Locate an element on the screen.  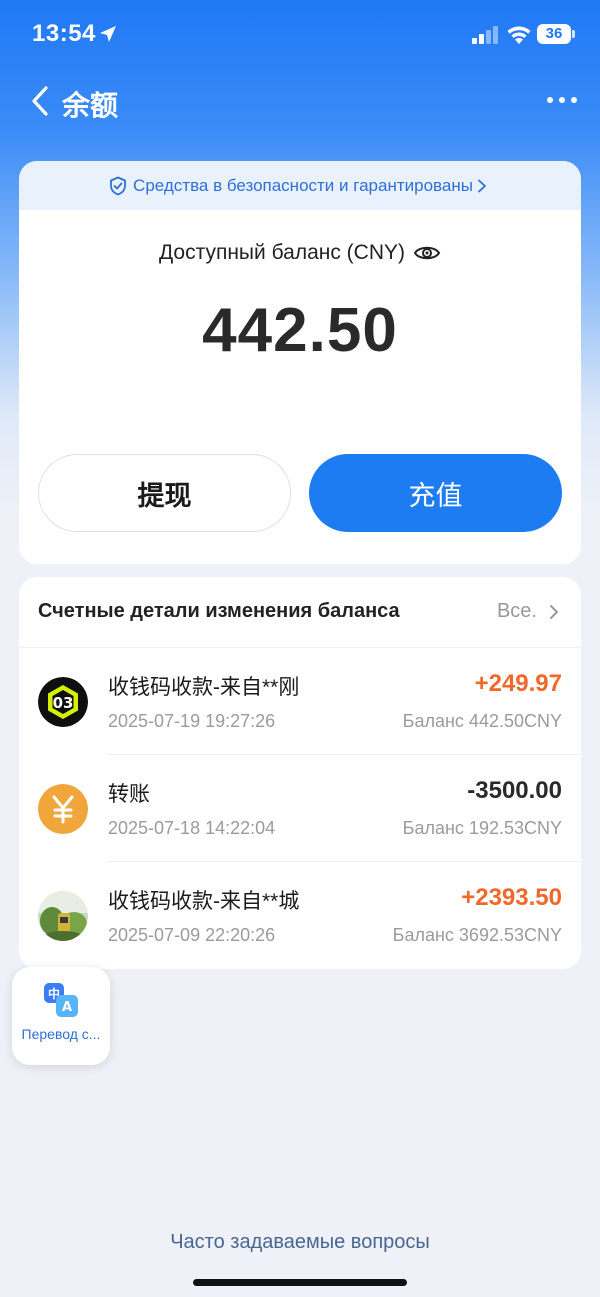
transaction-balance: Баланс 192.53CNY is located at coordinates (482, 828).